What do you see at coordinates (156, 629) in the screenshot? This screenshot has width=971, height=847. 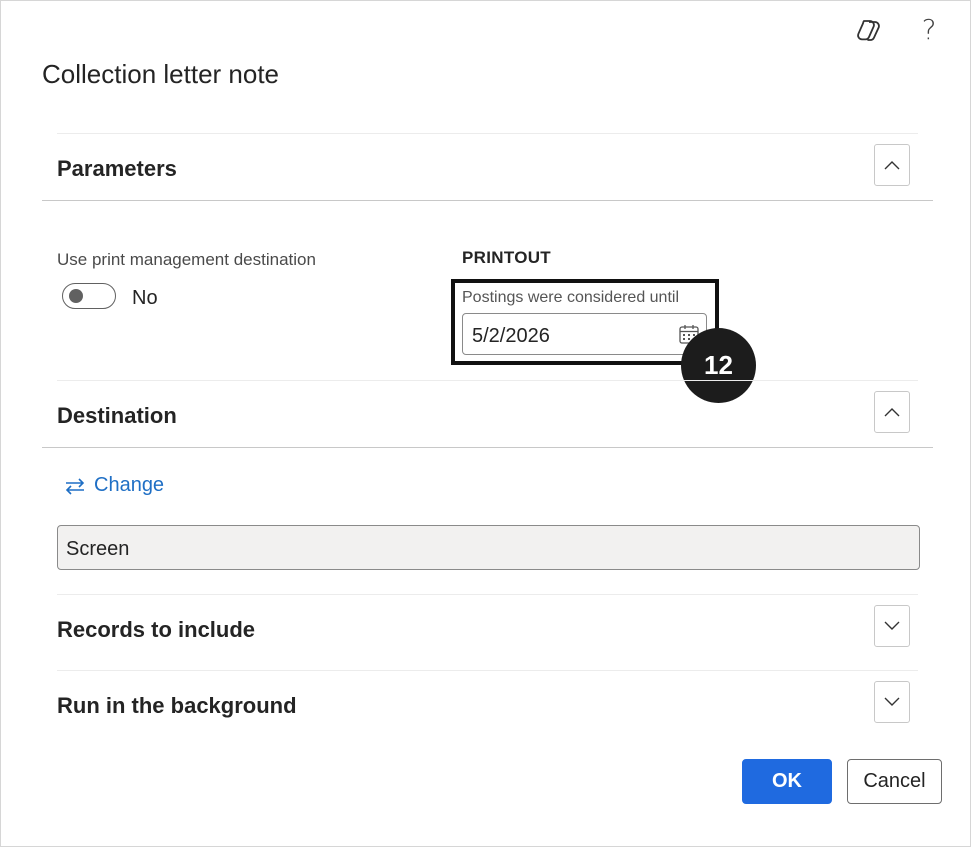 I see `section-title-records: Records to include` at bounding box center [156, 629].